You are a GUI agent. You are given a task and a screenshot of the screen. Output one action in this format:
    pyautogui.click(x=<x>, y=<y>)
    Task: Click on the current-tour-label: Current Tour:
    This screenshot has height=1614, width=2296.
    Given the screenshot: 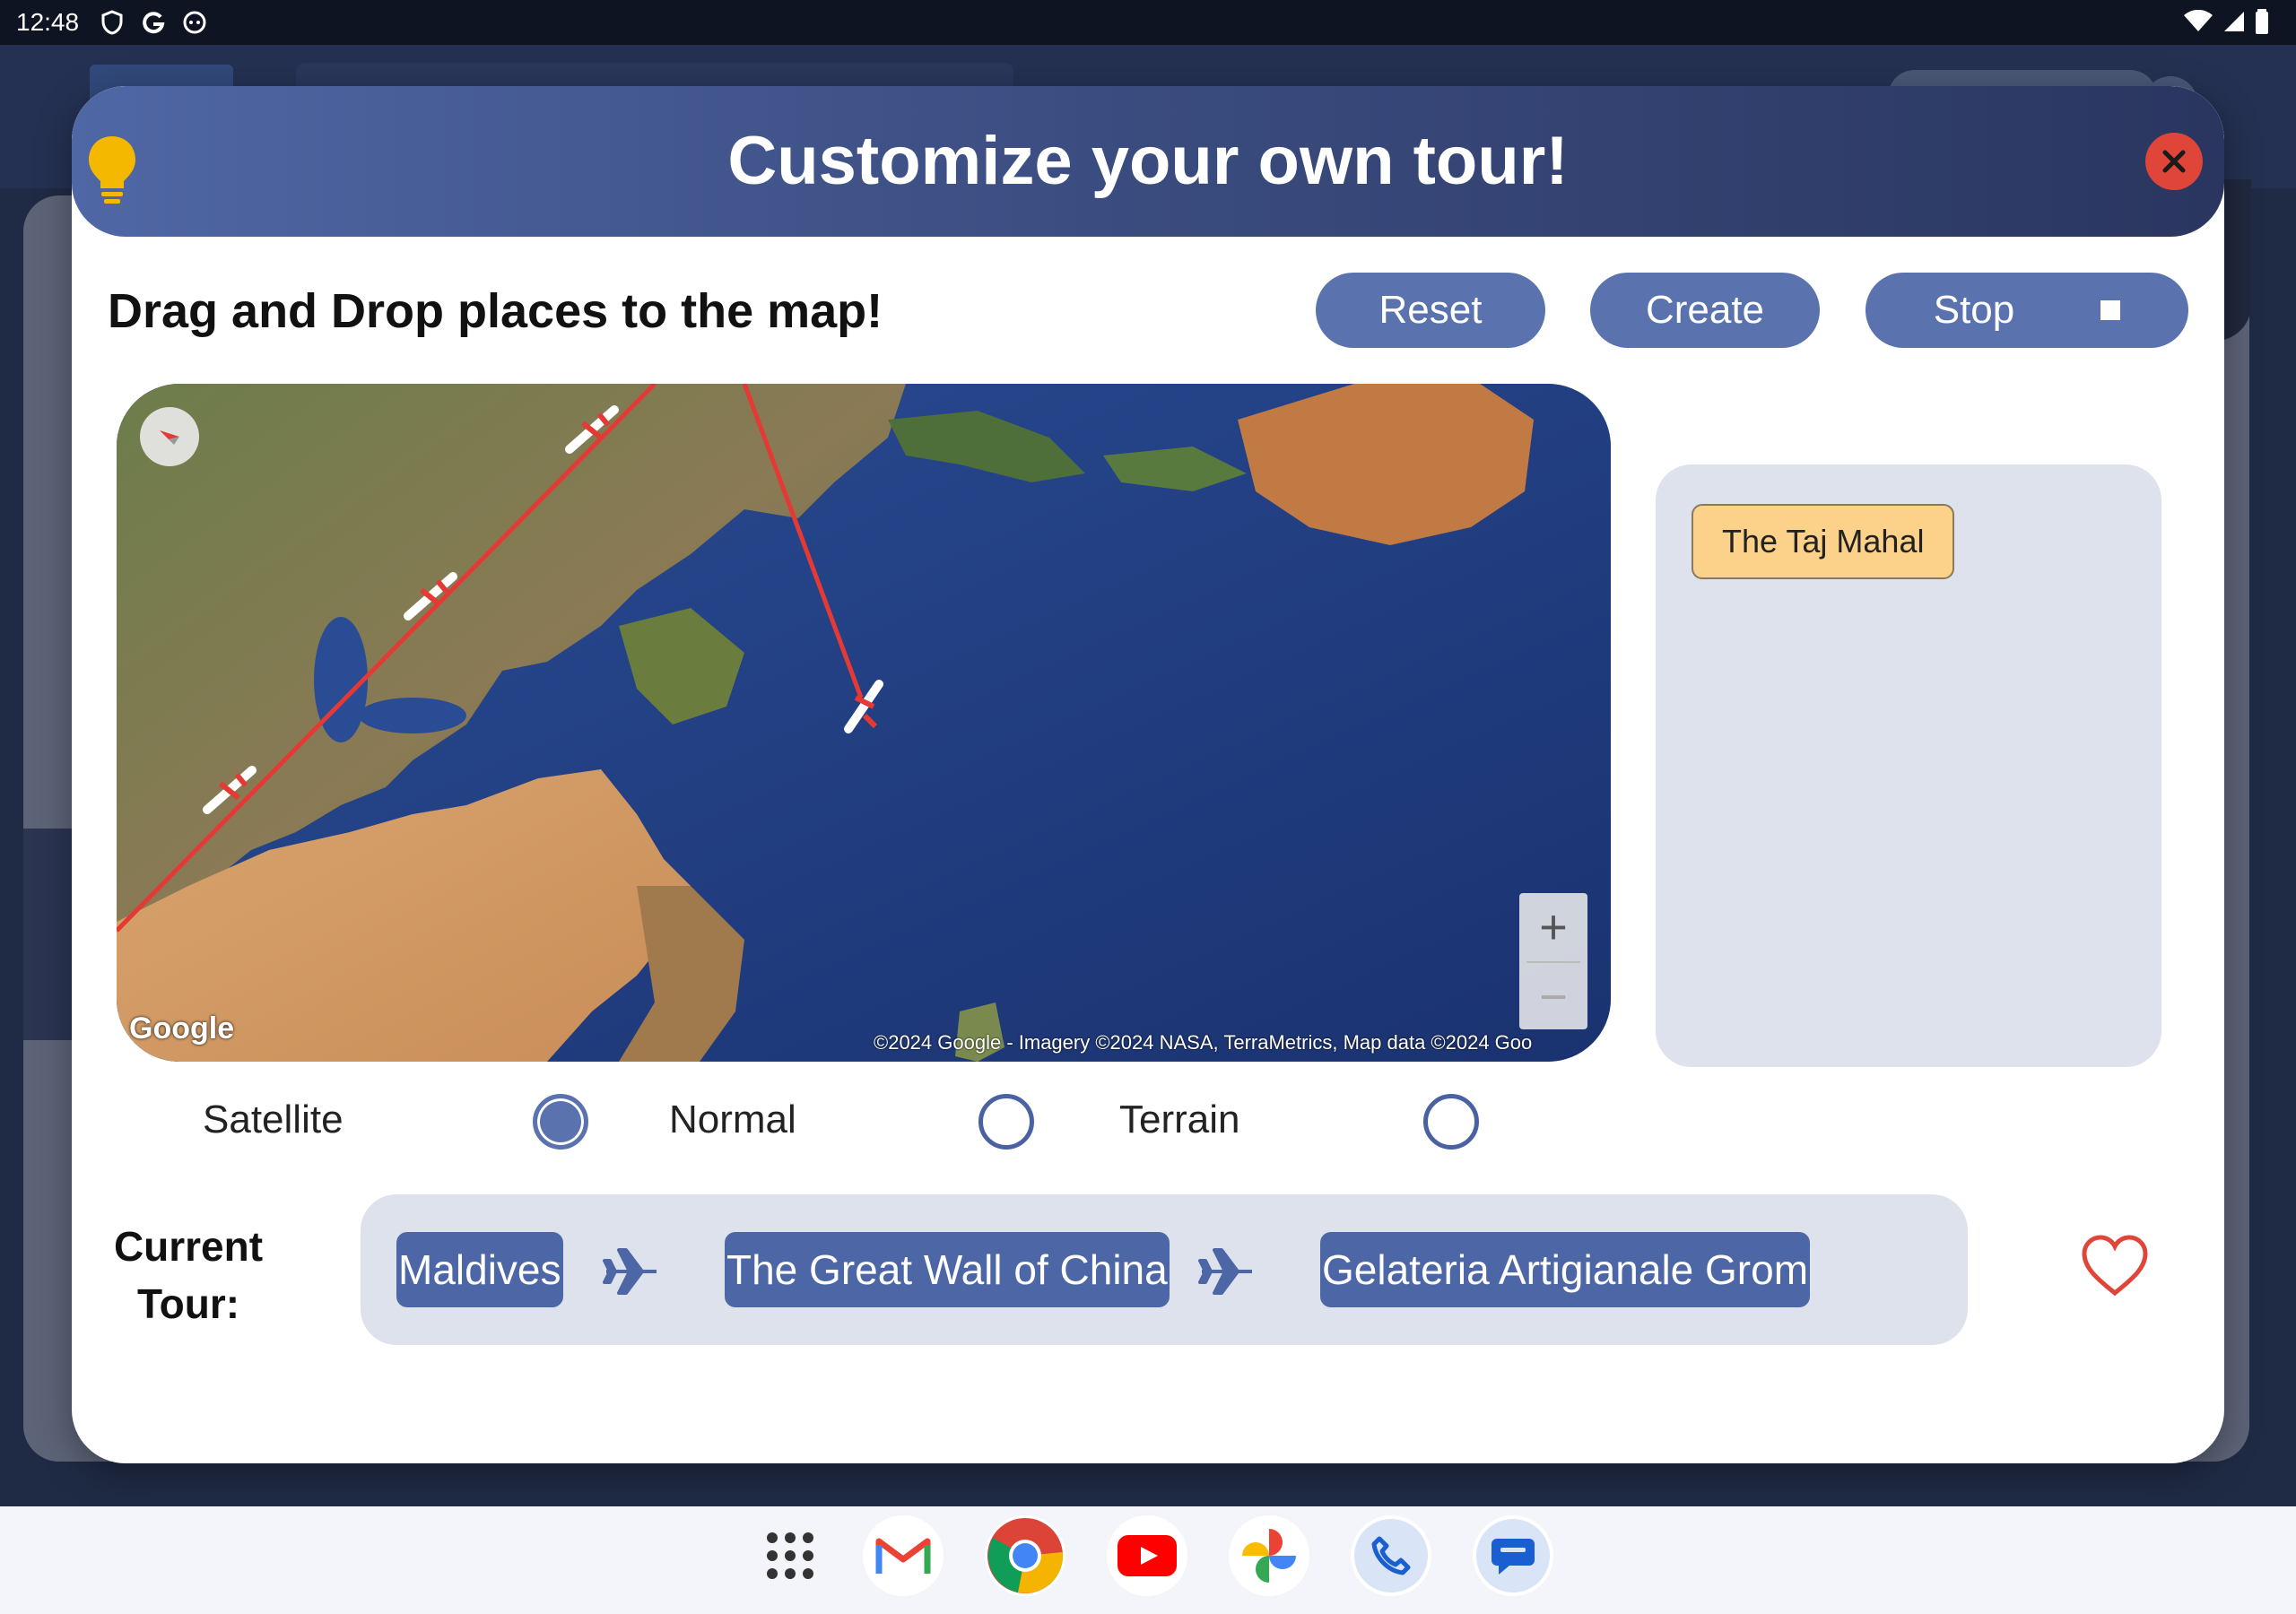 What is the action you would take?
    pyautogui.click(x=188, y=1275)
    